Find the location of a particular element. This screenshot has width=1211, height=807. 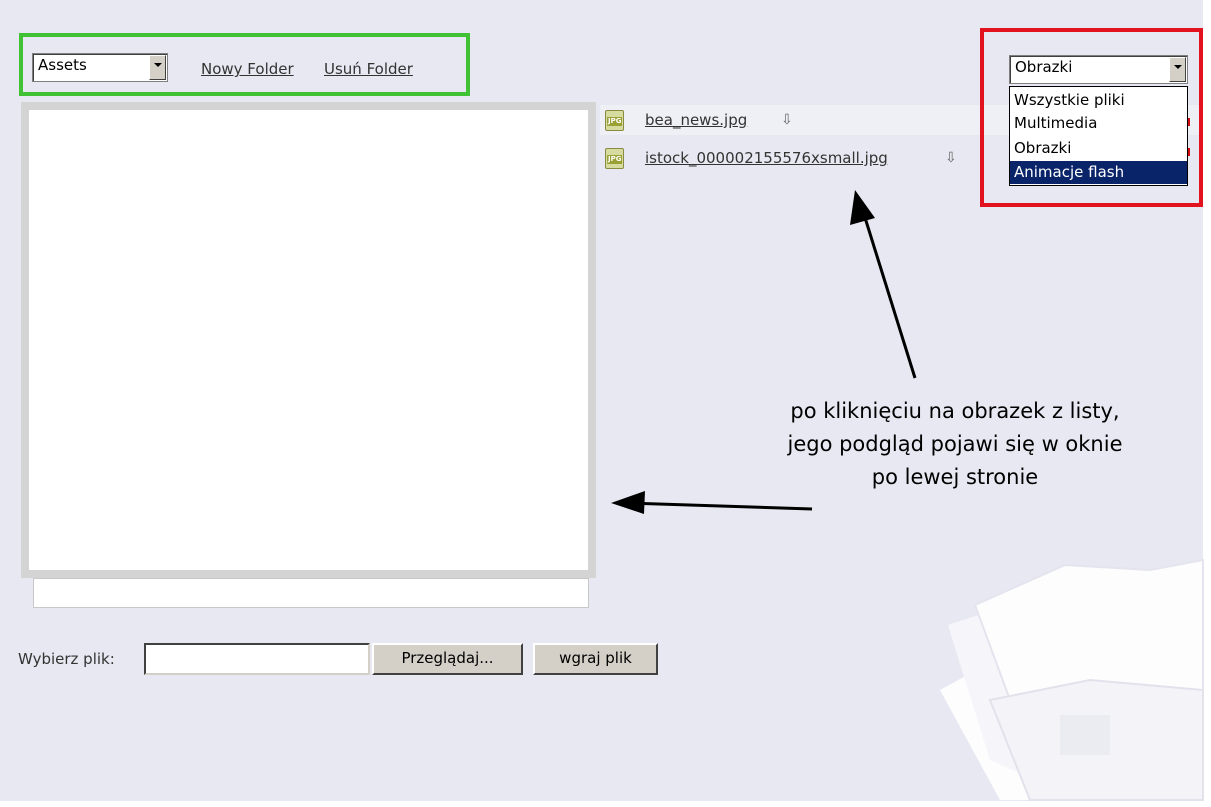

arrow-left-icon is located at coordinates (720, 506).